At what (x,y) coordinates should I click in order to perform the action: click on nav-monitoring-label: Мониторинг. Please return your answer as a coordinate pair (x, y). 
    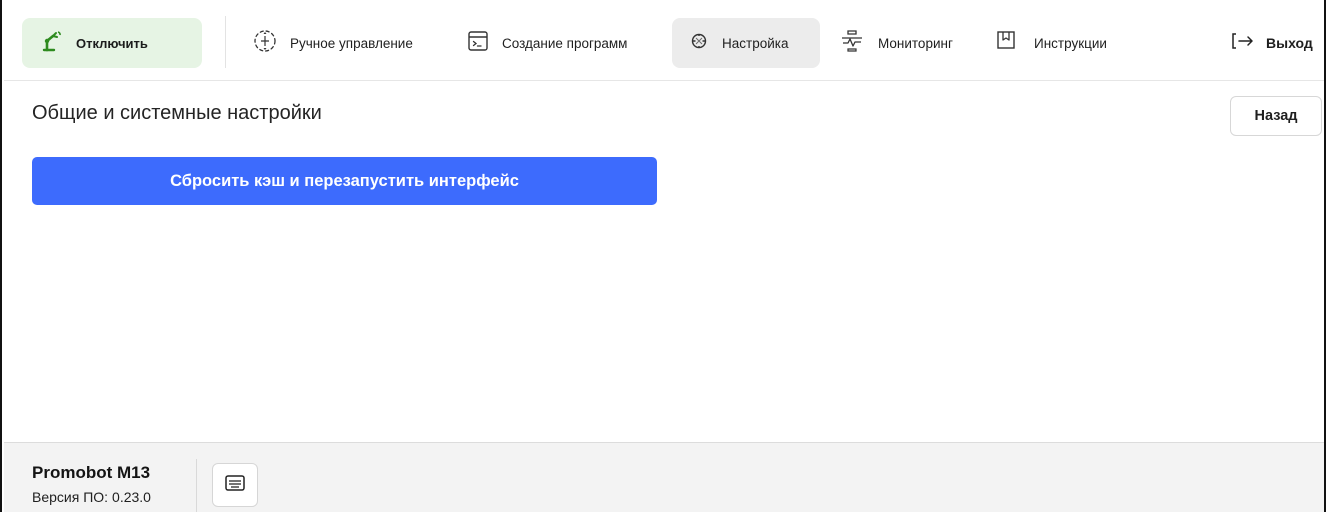
    Looking at the image, I should click on (915, 43).